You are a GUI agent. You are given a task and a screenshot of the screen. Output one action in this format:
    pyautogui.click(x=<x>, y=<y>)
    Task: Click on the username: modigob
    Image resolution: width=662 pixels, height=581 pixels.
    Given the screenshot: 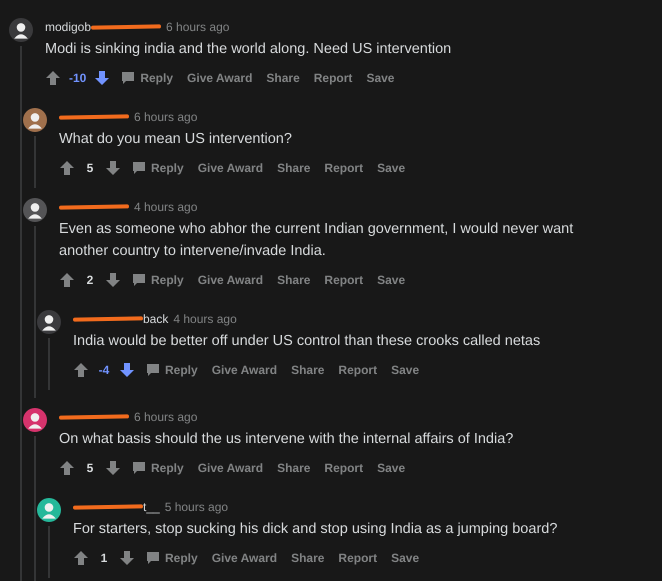 What is the action you would take?
    pyautogui.click(x=103, y=27)
    